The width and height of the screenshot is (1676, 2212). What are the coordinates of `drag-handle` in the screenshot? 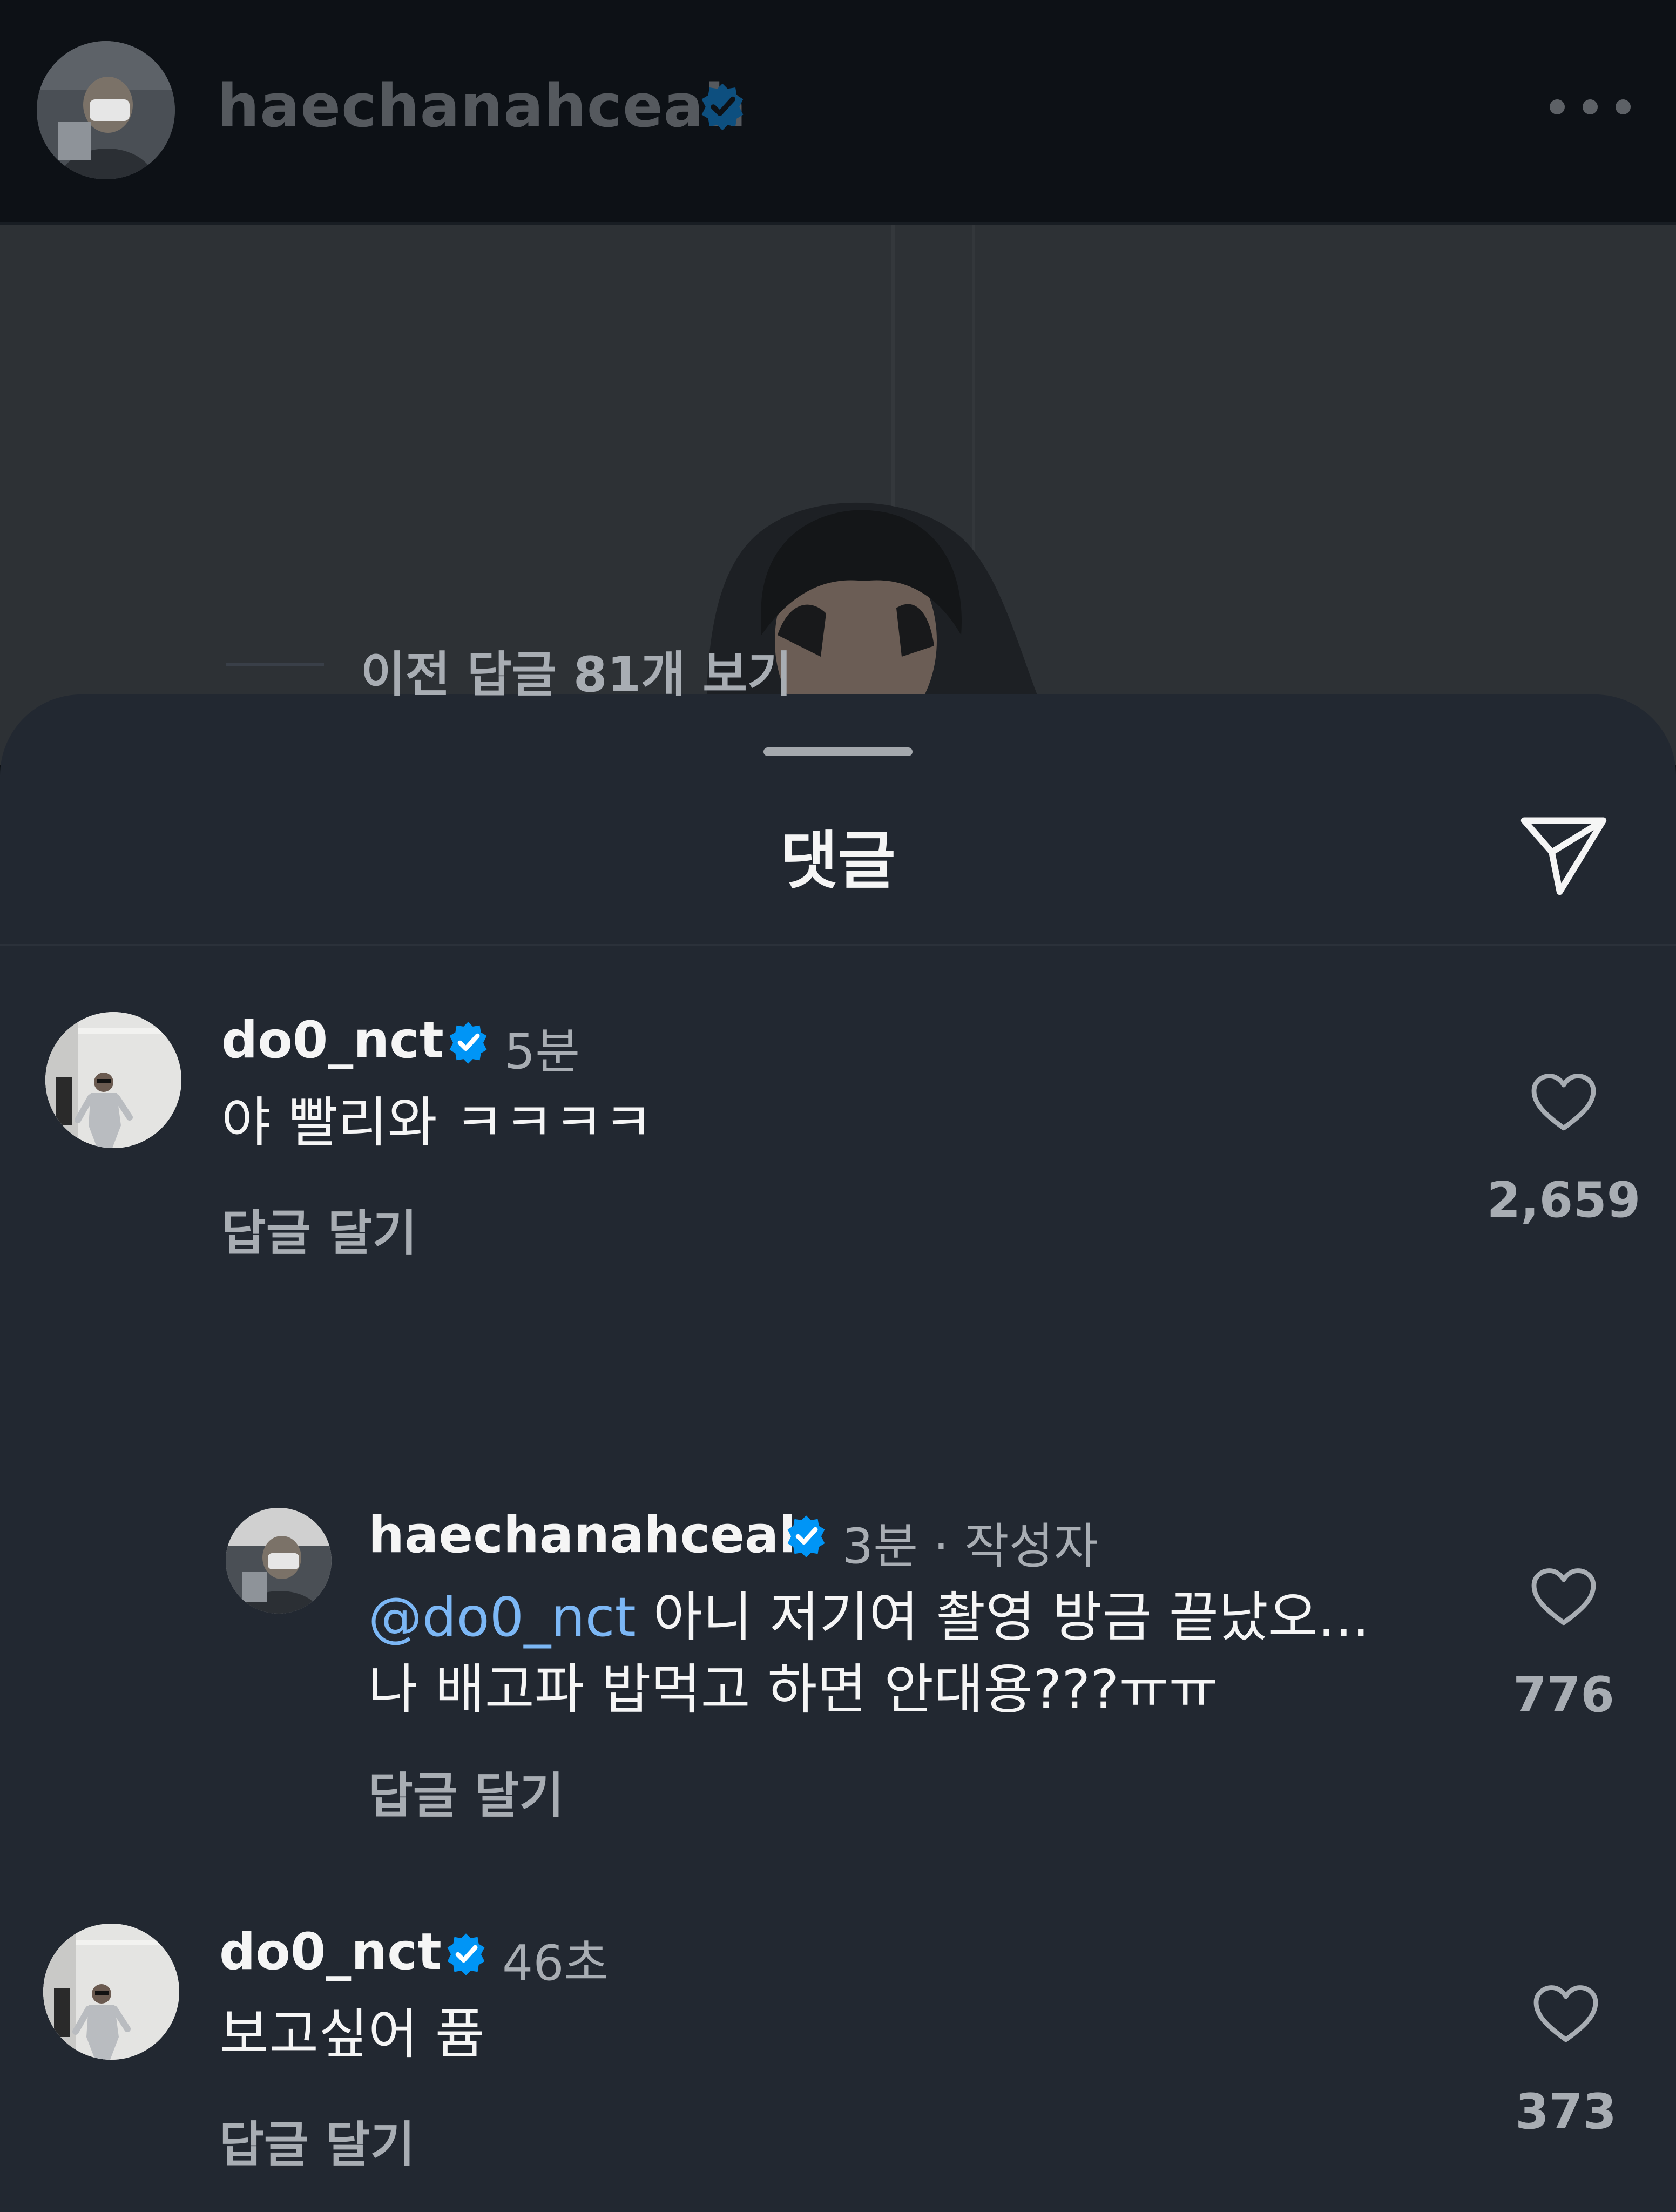 It's located at (838, 751).